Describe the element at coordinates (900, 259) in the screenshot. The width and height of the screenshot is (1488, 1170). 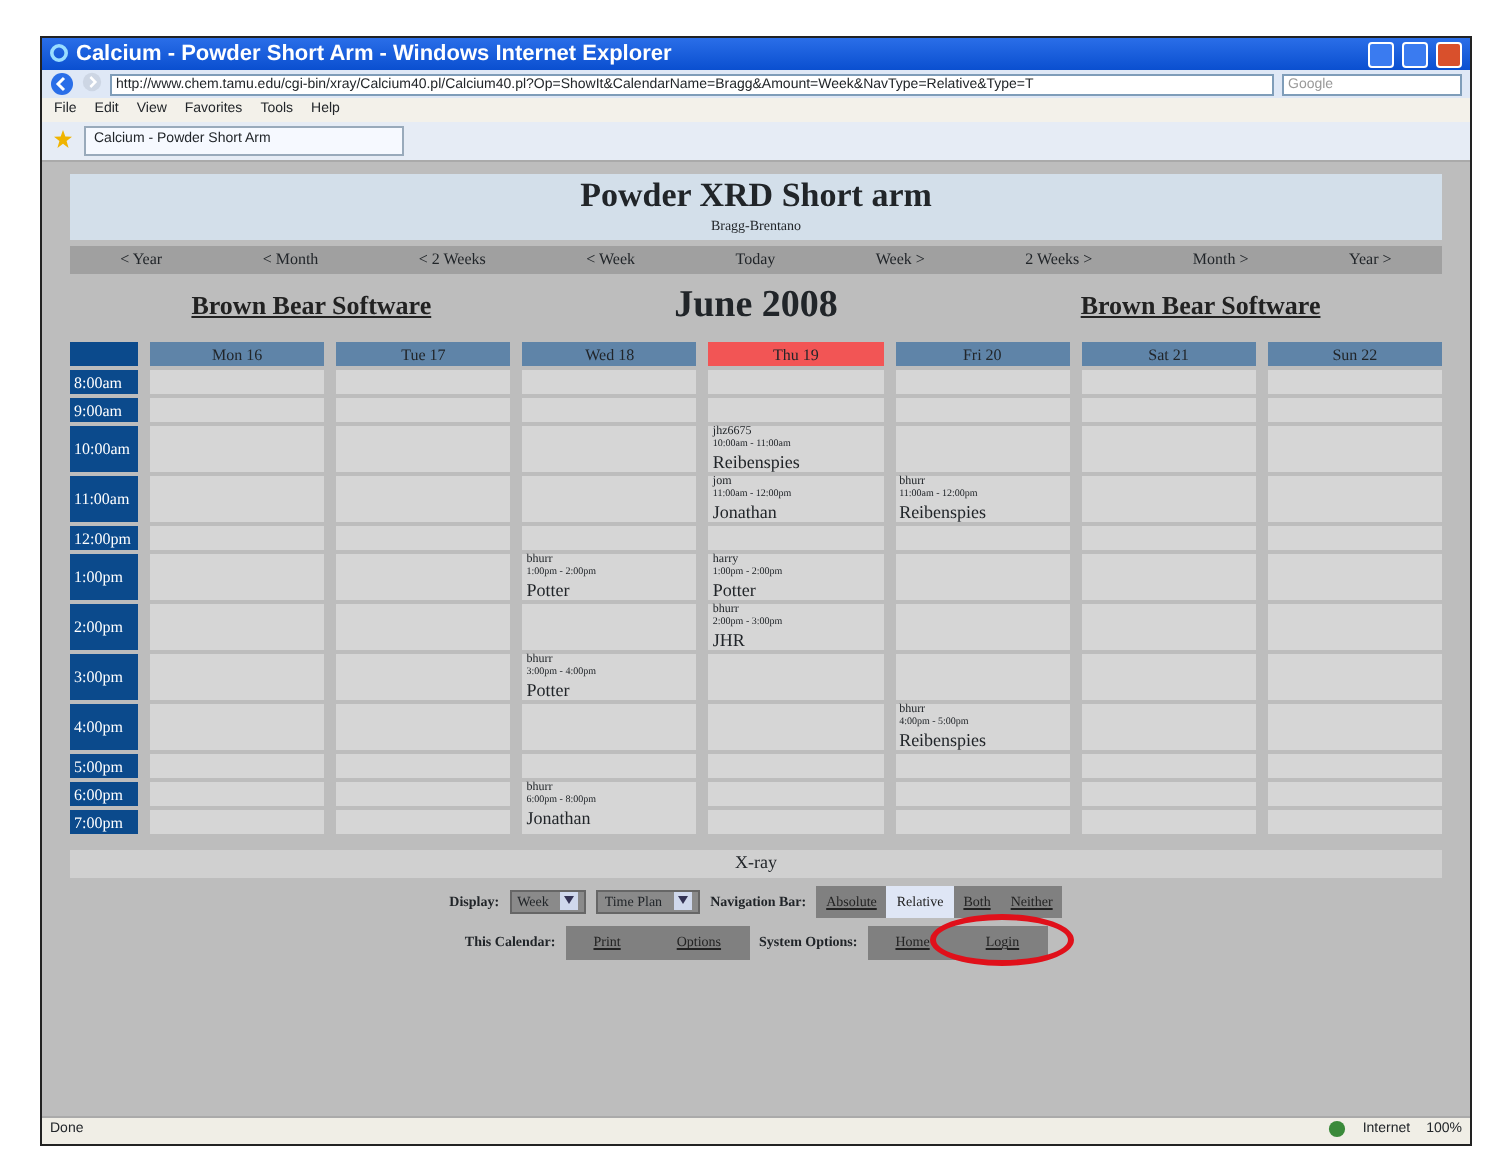
I see `nav-link: Week >` at that location.